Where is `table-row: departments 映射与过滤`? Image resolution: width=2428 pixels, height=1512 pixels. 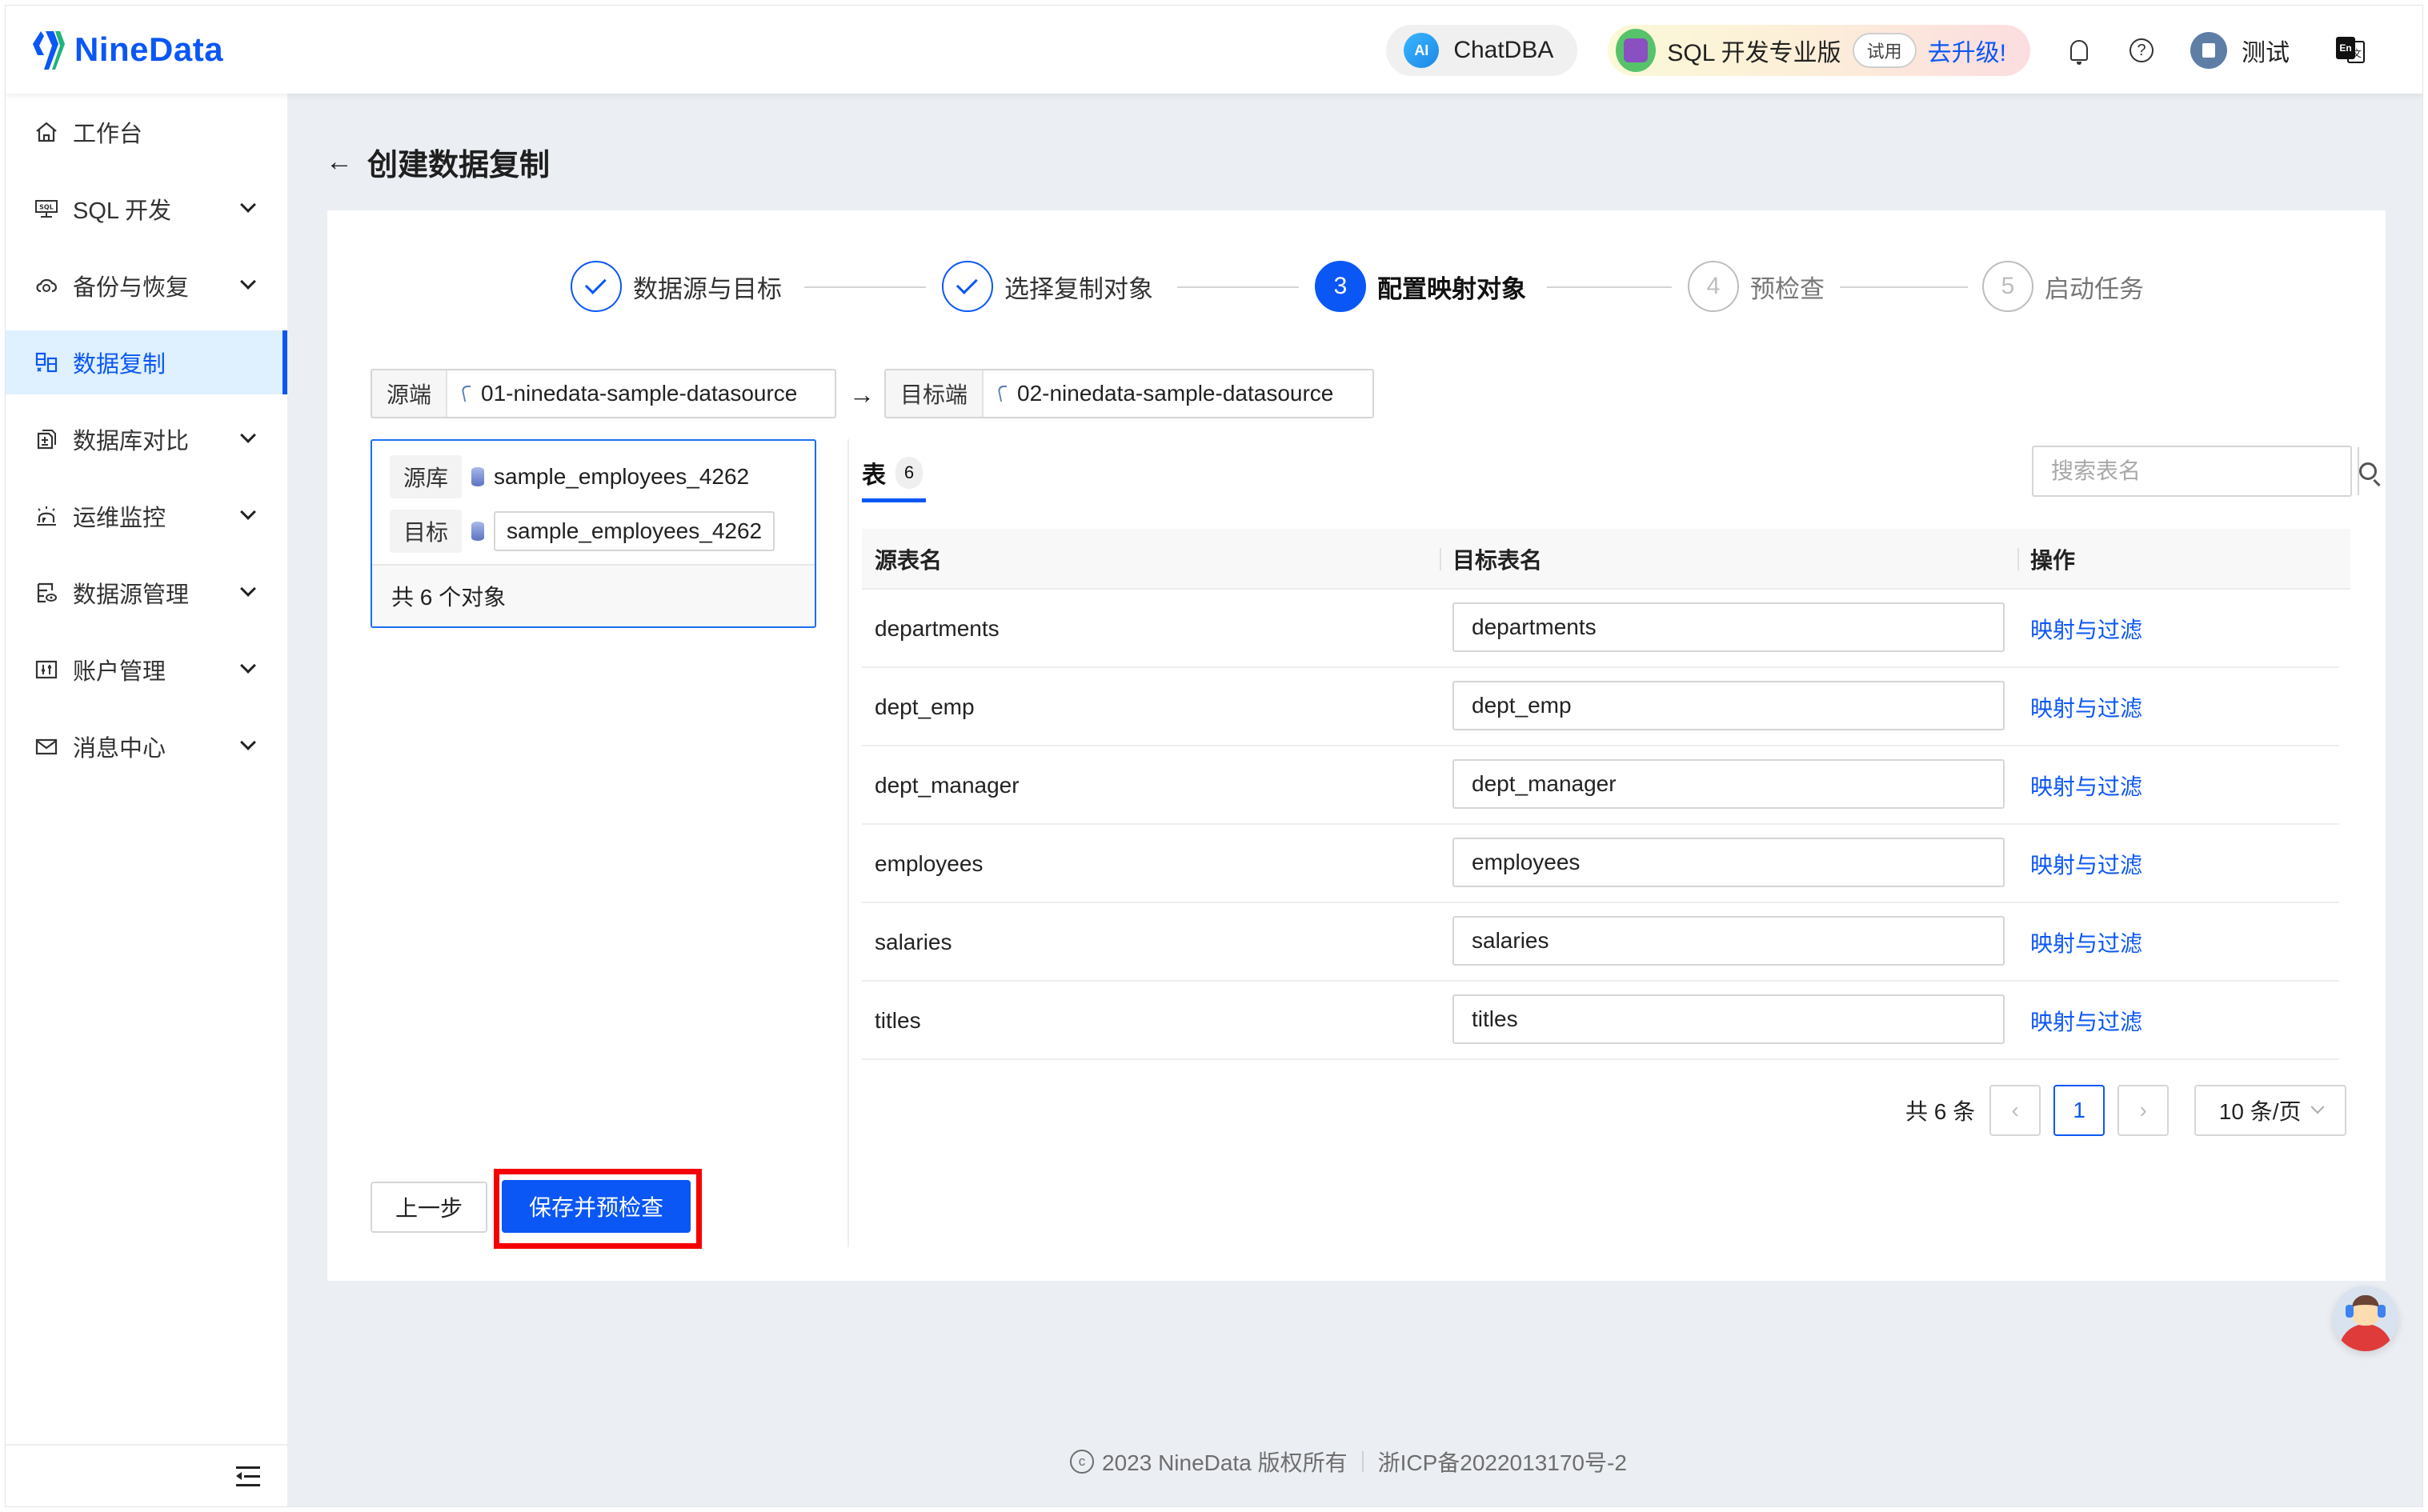 table-row: departments 映射与过滤 is located at coordinates (1600, 629).